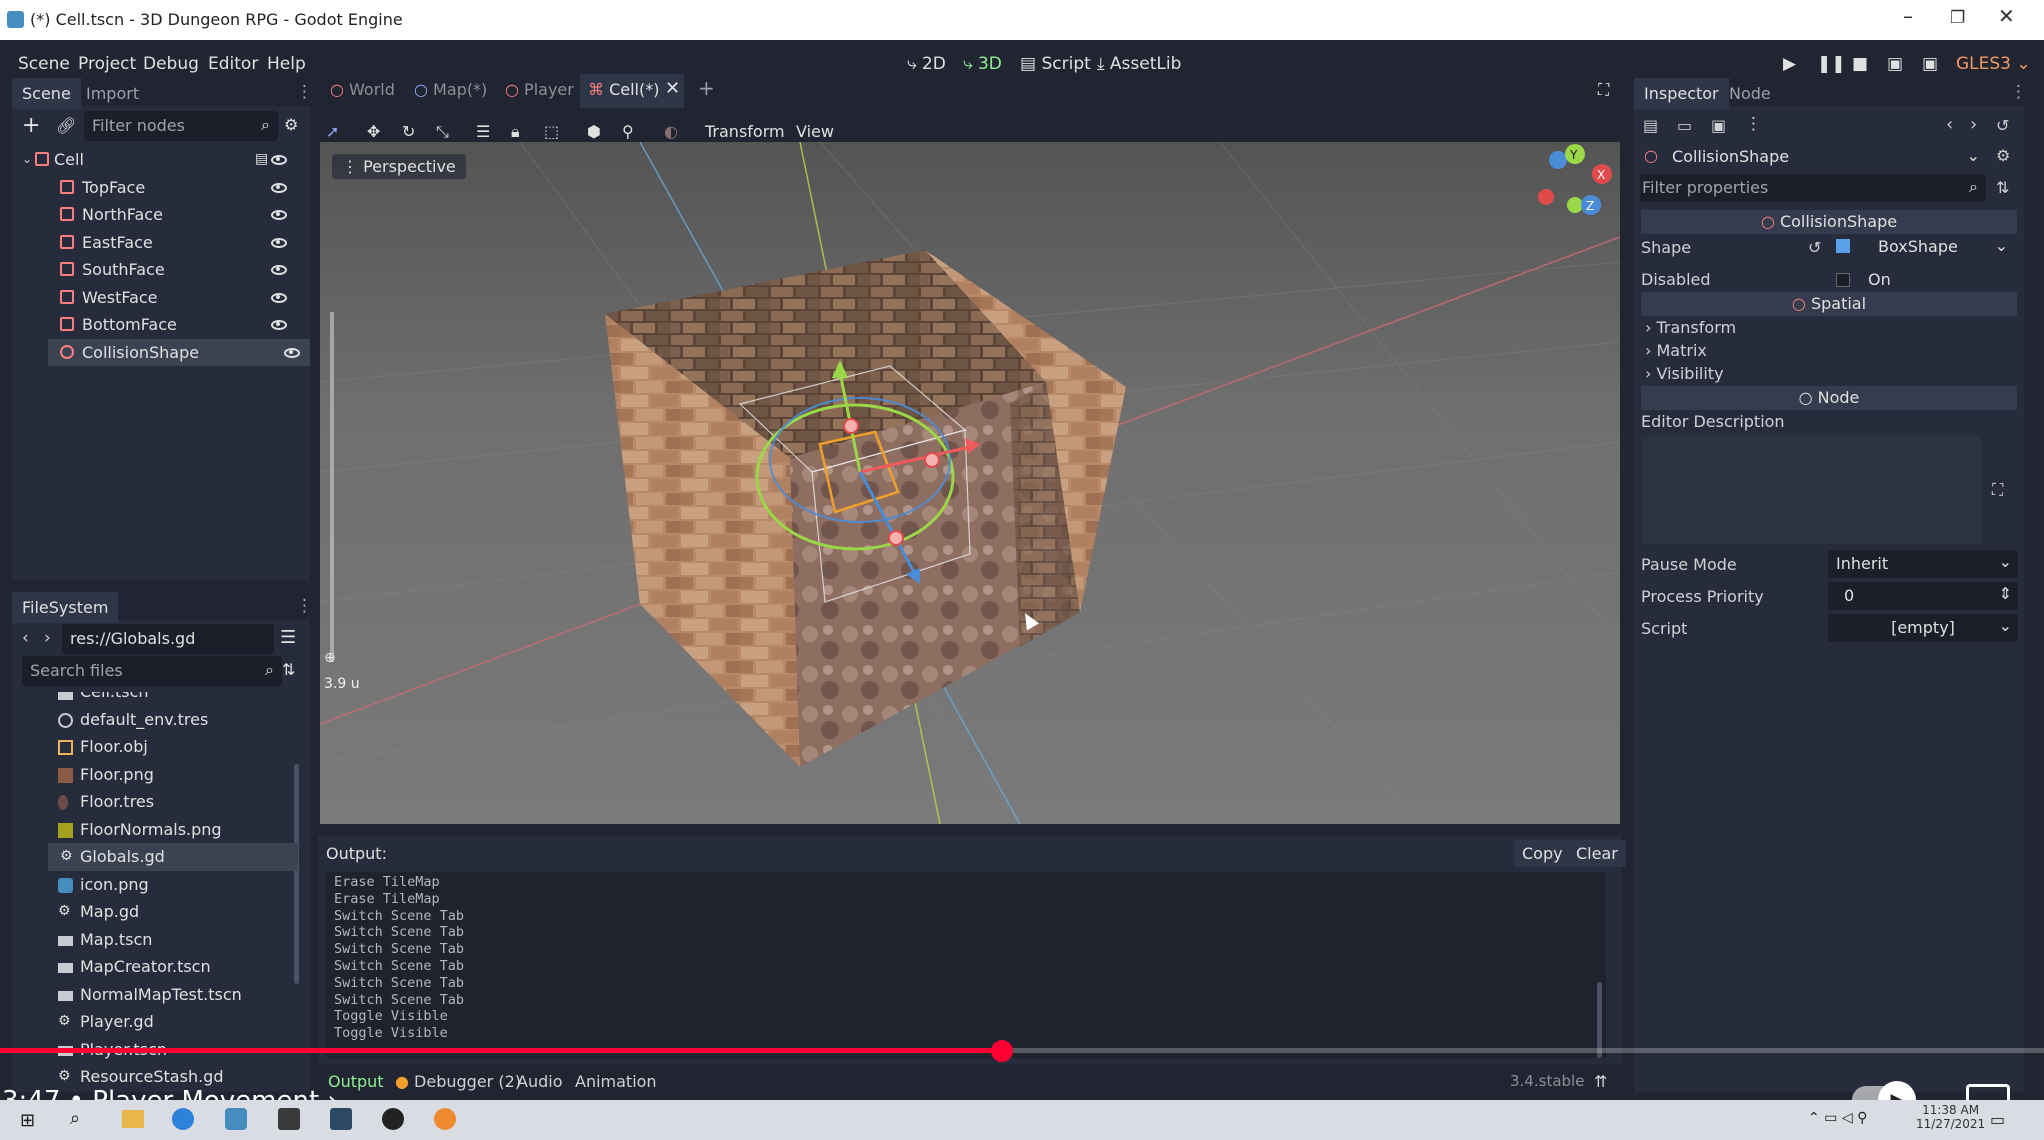  Describe the element at coordinates (142, 747) in the screenshot. I see `file-item: Floor.obj` at that location.